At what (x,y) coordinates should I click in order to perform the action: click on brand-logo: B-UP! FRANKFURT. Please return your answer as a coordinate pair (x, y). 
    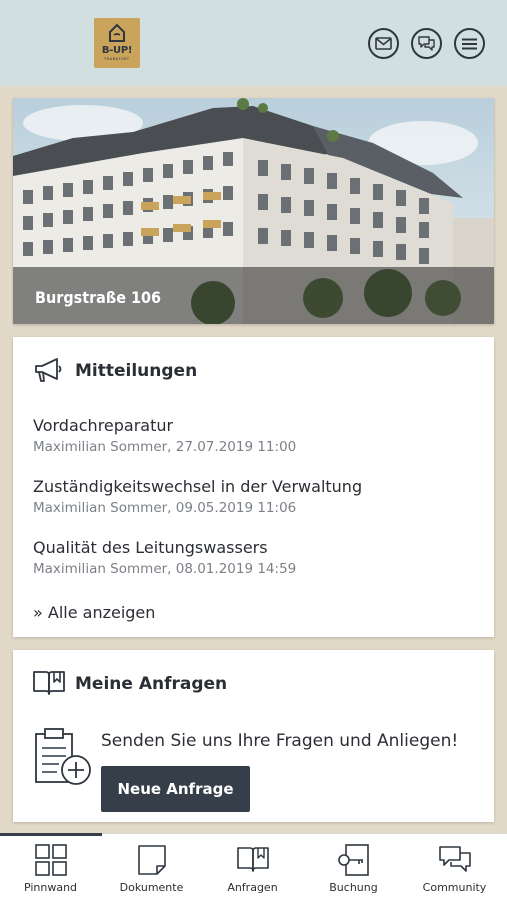
    Looking at the image, I should click on (117, 43).